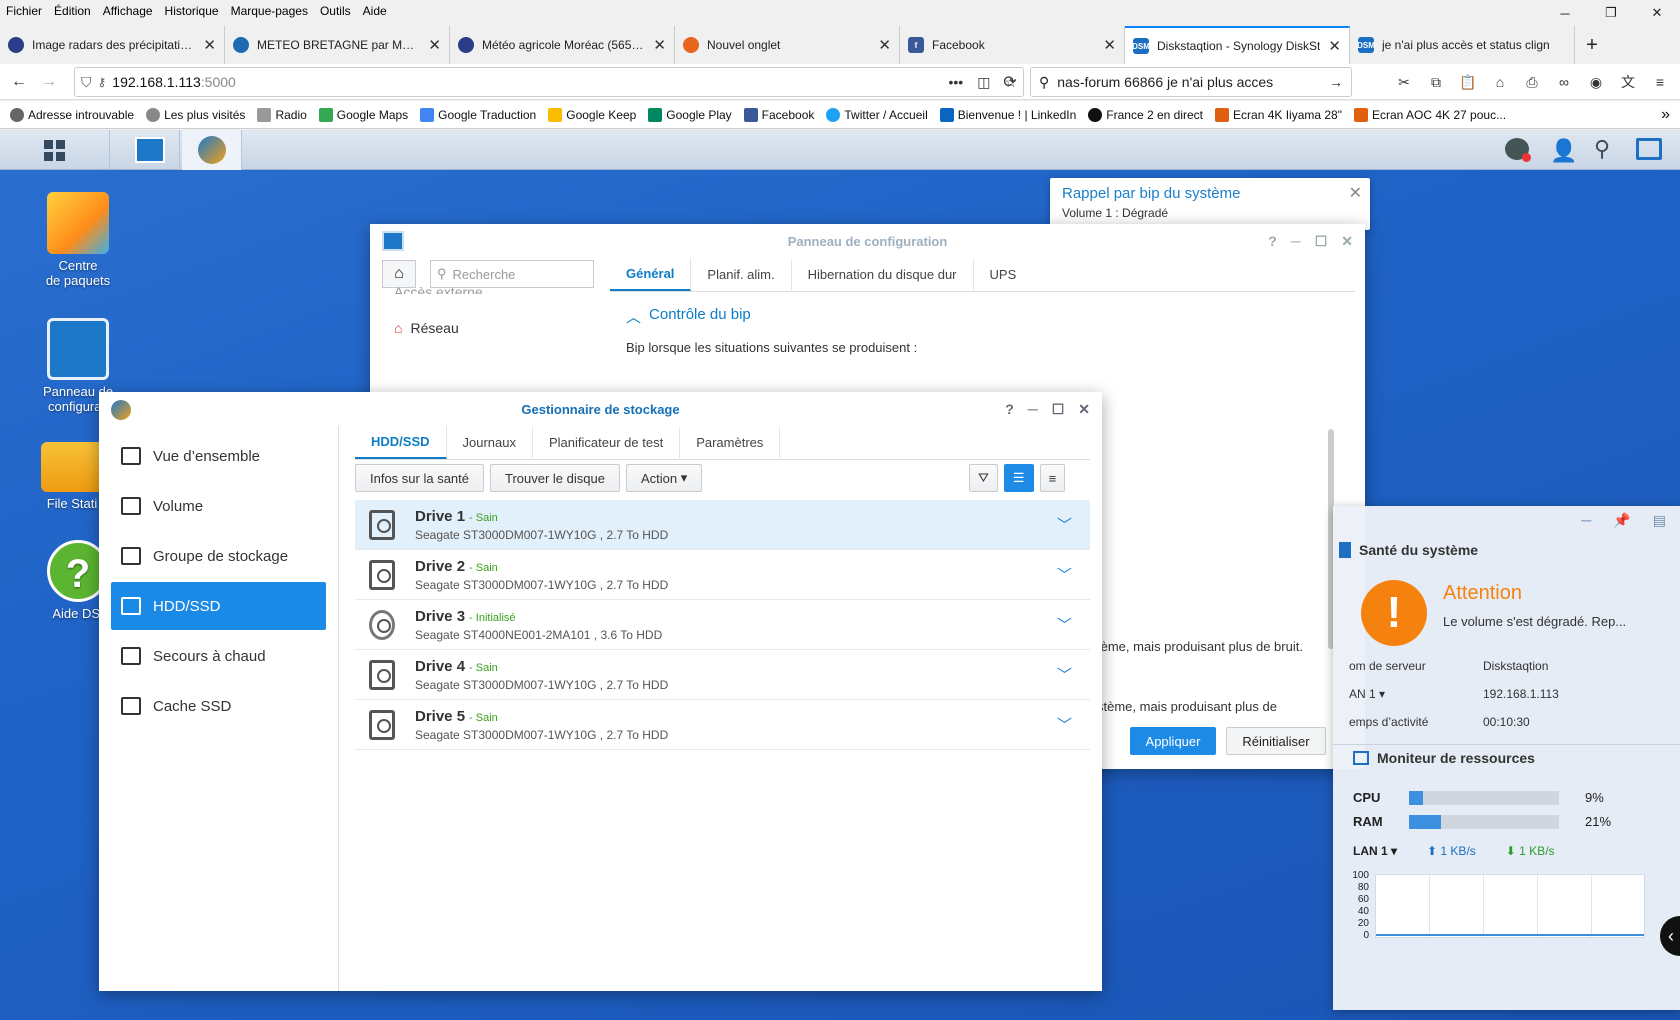 The height and width of the screenshot is (1020, 1680). What do you see at coordinates (24, 11) in the screenshot?
I see `menu-fichier: Fichier` at bounding box center [24, 11].